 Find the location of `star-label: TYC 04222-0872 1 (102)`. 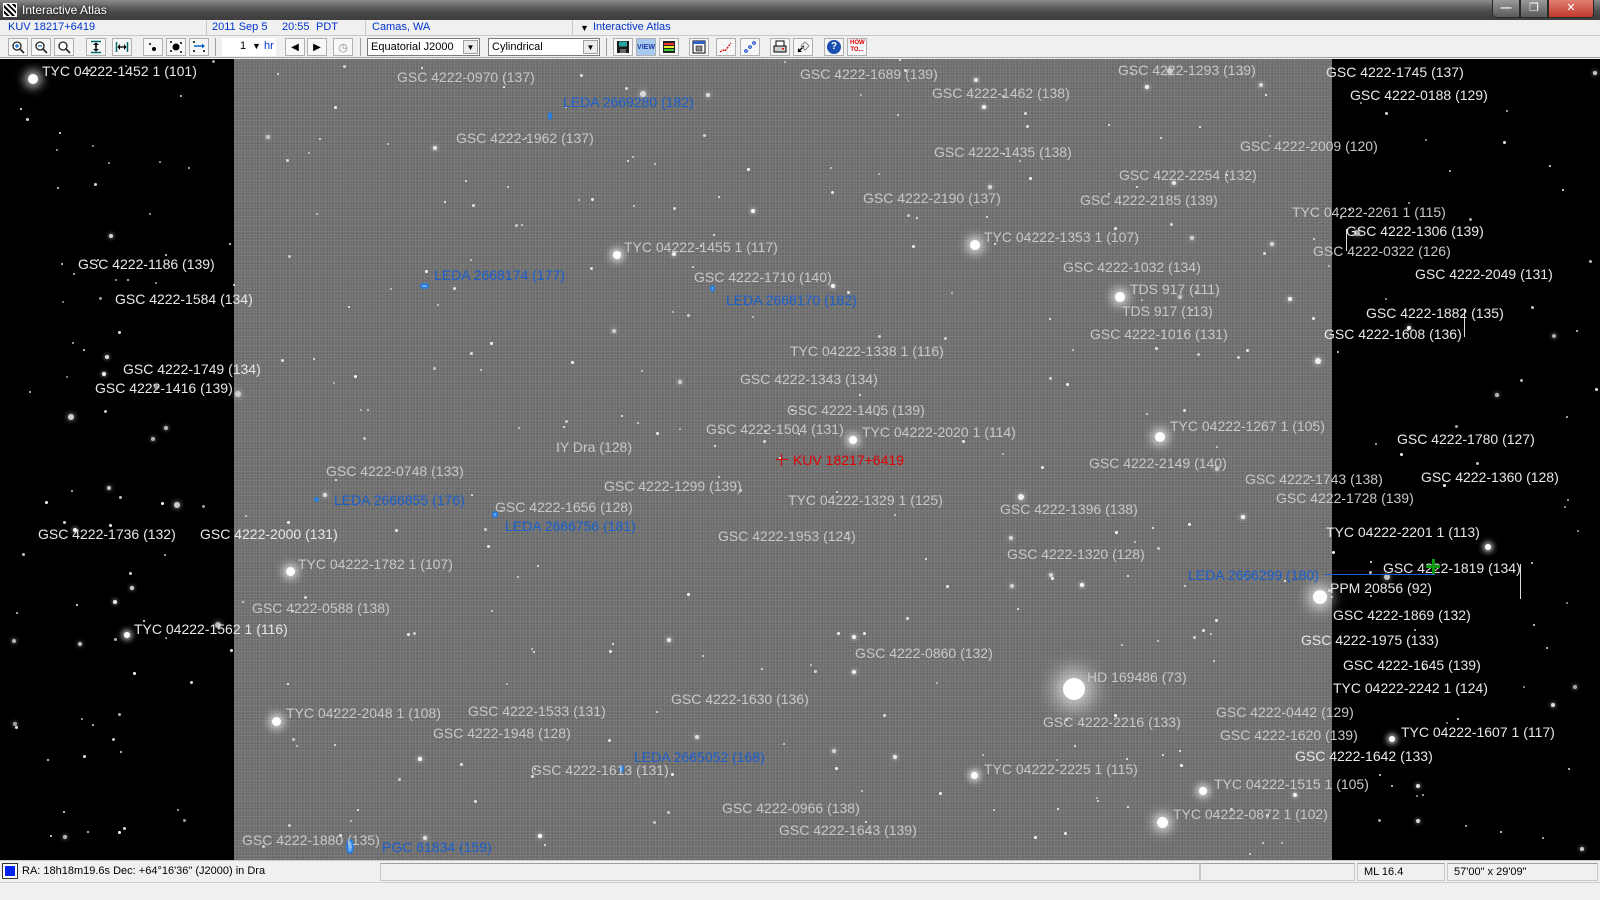

star-label: TYC 04222-0872 1 (102) is located at coordinates (1250, 814).